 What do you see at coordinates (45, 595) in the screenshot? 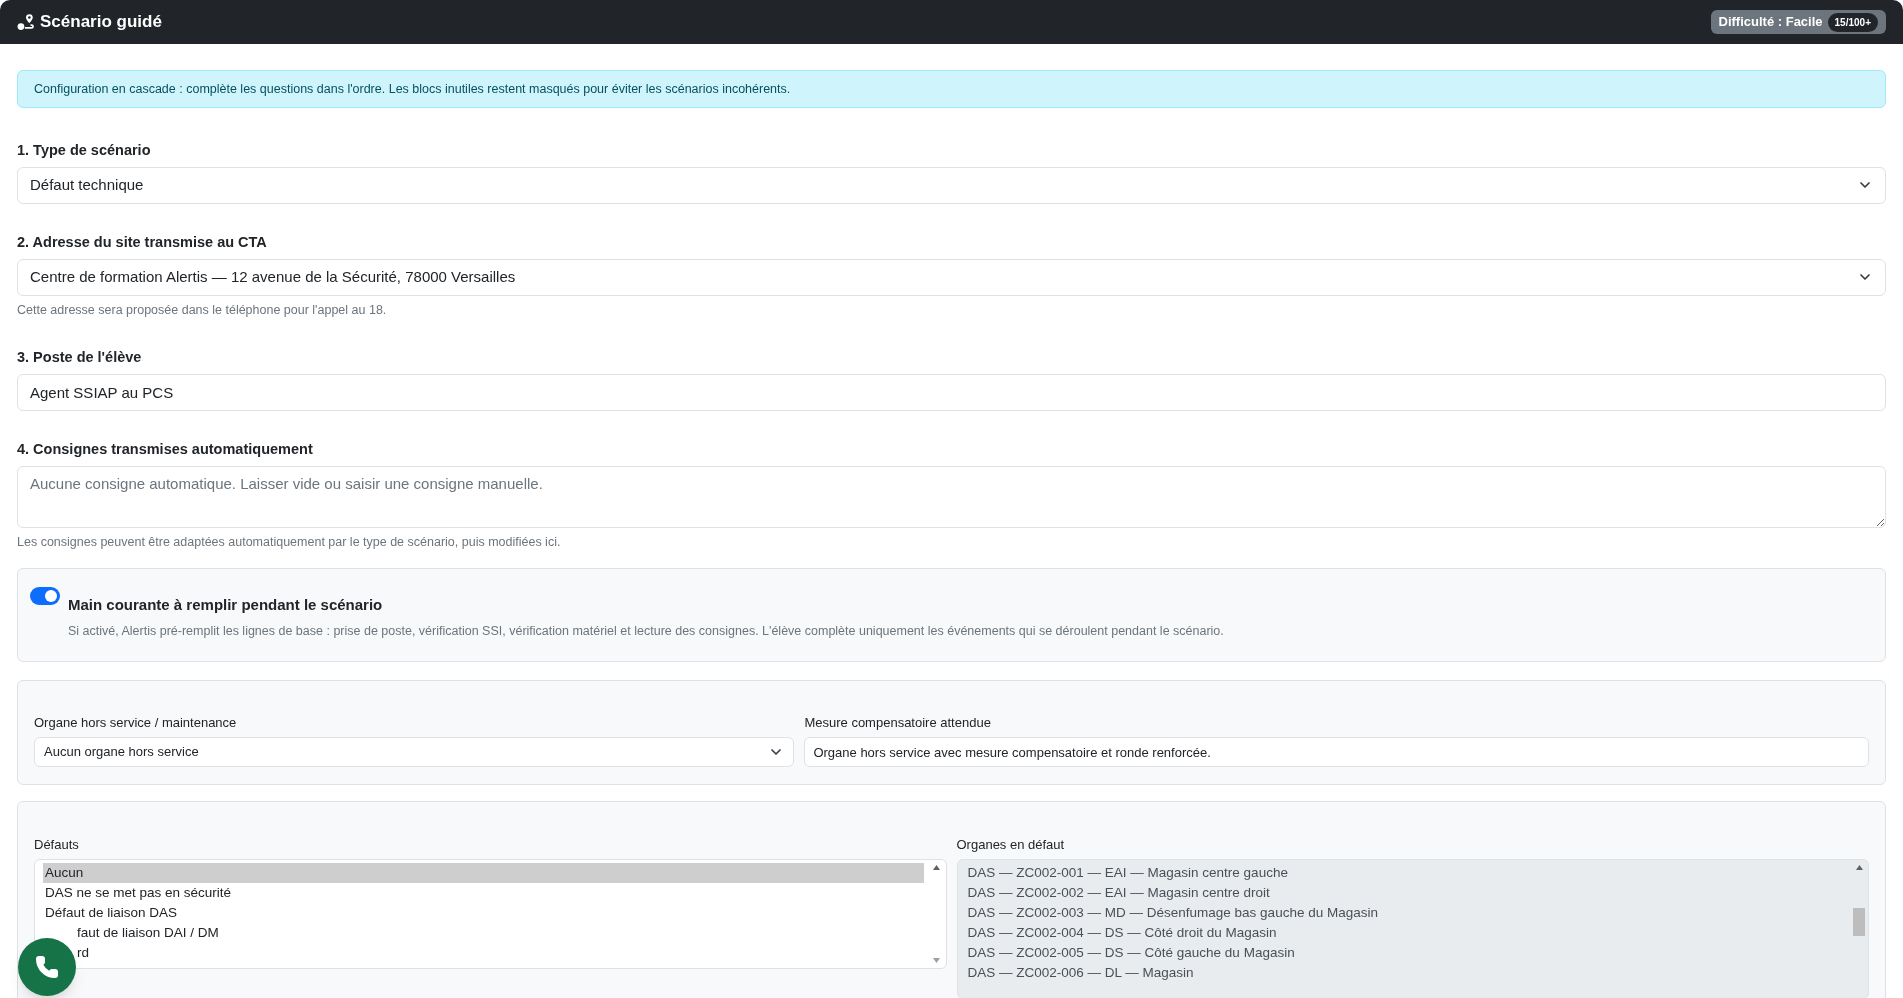
I see `toggle-switch` at bounding box center [45, 595].